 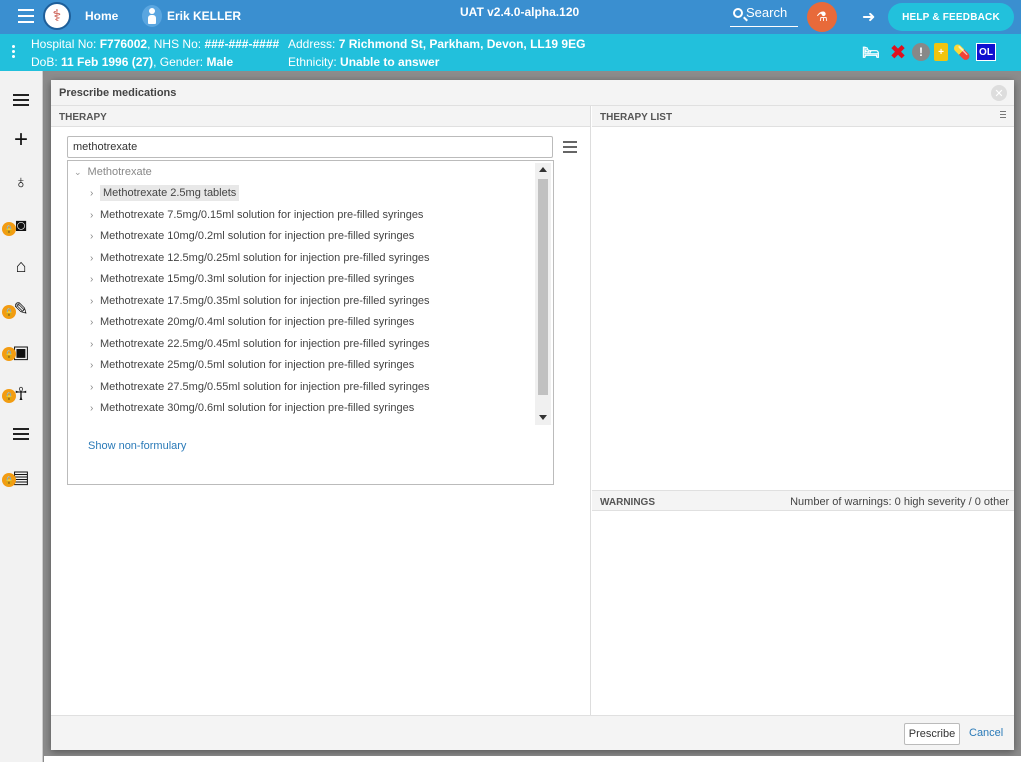 What do you see at coordinates (999, 93) in the screenshot?
I see `close-icon: ✕` at bounding box center [999, 93].